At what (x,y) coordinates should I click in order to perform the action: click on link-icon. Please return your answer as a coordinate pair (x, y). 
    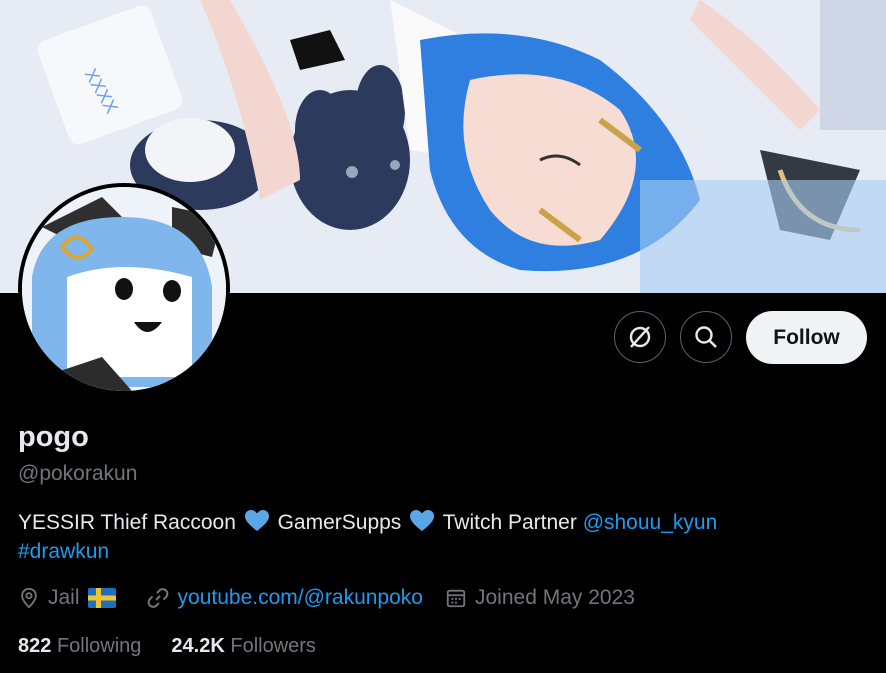
    Looking at the image, I should click on (157, 598).